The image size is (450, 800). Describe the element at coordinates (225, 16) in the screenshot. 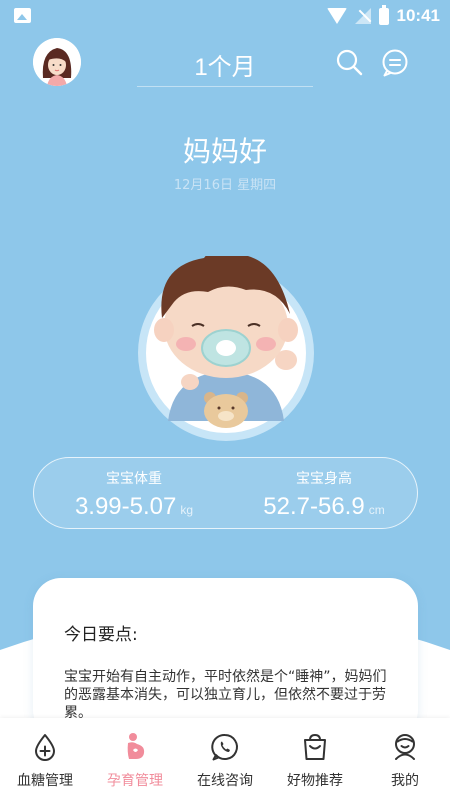

I see `status-bar: 10:41` at that location.